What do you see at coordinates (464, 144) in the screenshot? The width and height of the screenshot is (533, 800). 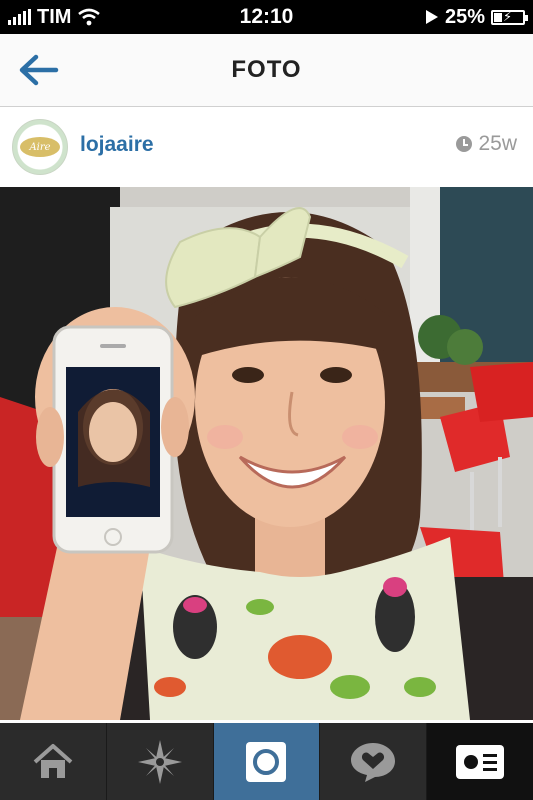 I see `clock-icon` at bounding box center [464, 144].